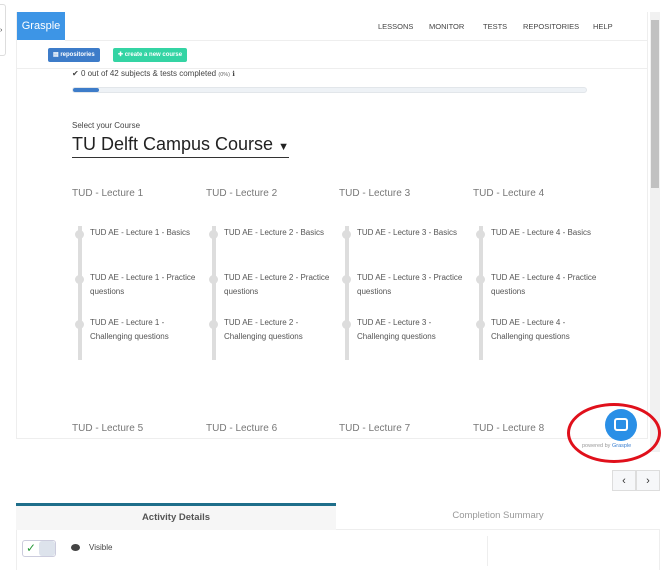 The height and width of the screenshot is (570, 672). I want to click on check-icon: ✓, so click(31, 548).